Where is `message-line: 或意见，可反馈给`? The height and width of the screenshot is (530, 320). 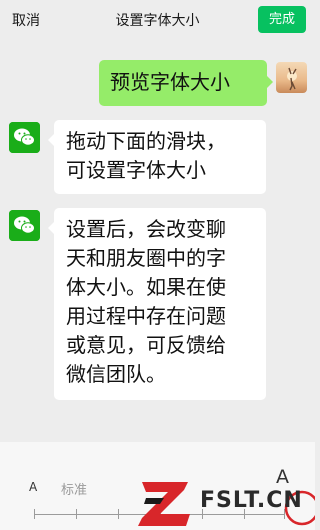 message-line: 或意见，可反馈给 is located at coordinates (146, 345).